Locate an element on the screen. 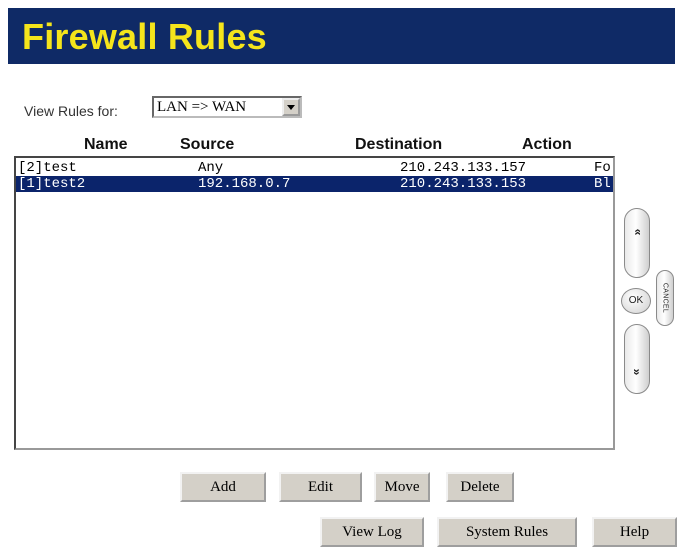 This screenshot has height=551, width=677. view-log-button: View Log is located at coordinates (372, 532).